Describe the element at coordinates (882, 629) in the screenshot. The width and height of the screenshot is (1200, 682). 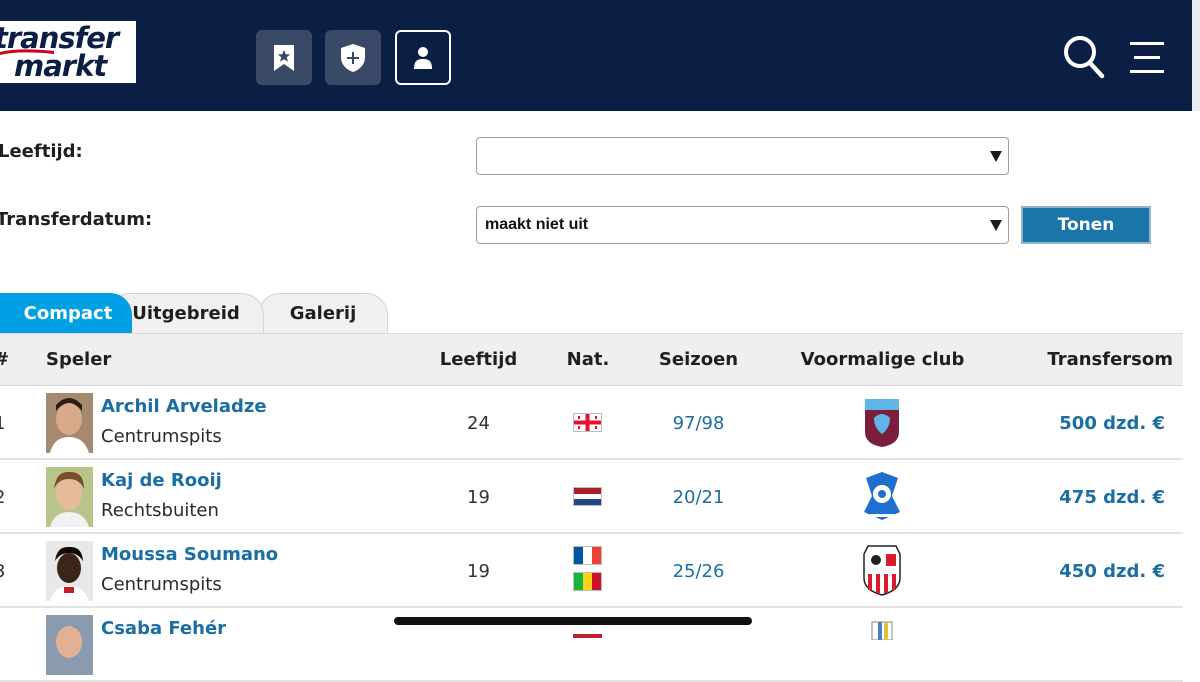
I see `club-crest-partial-icon` at that location.